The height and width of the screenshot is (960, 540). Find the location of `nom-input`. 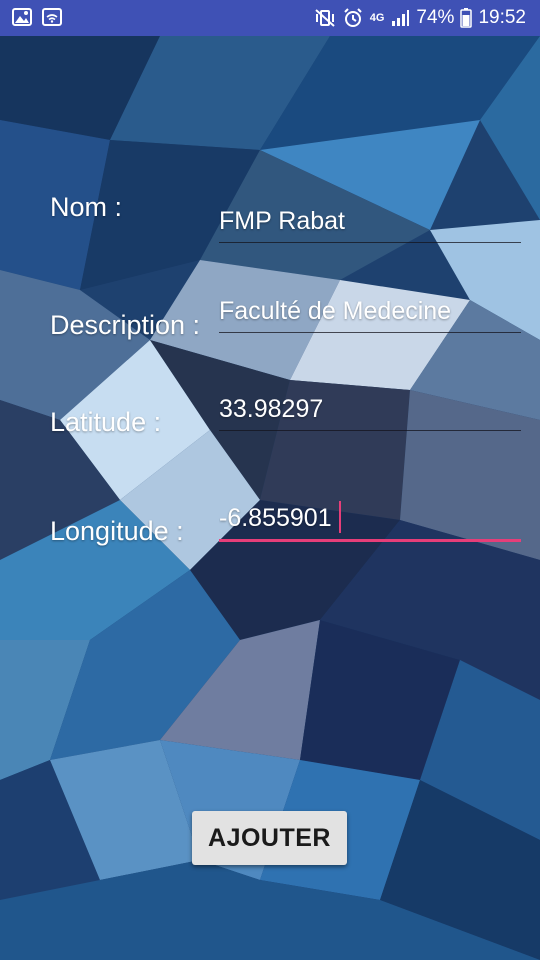

nom-input is located at coordinates (370, 221).